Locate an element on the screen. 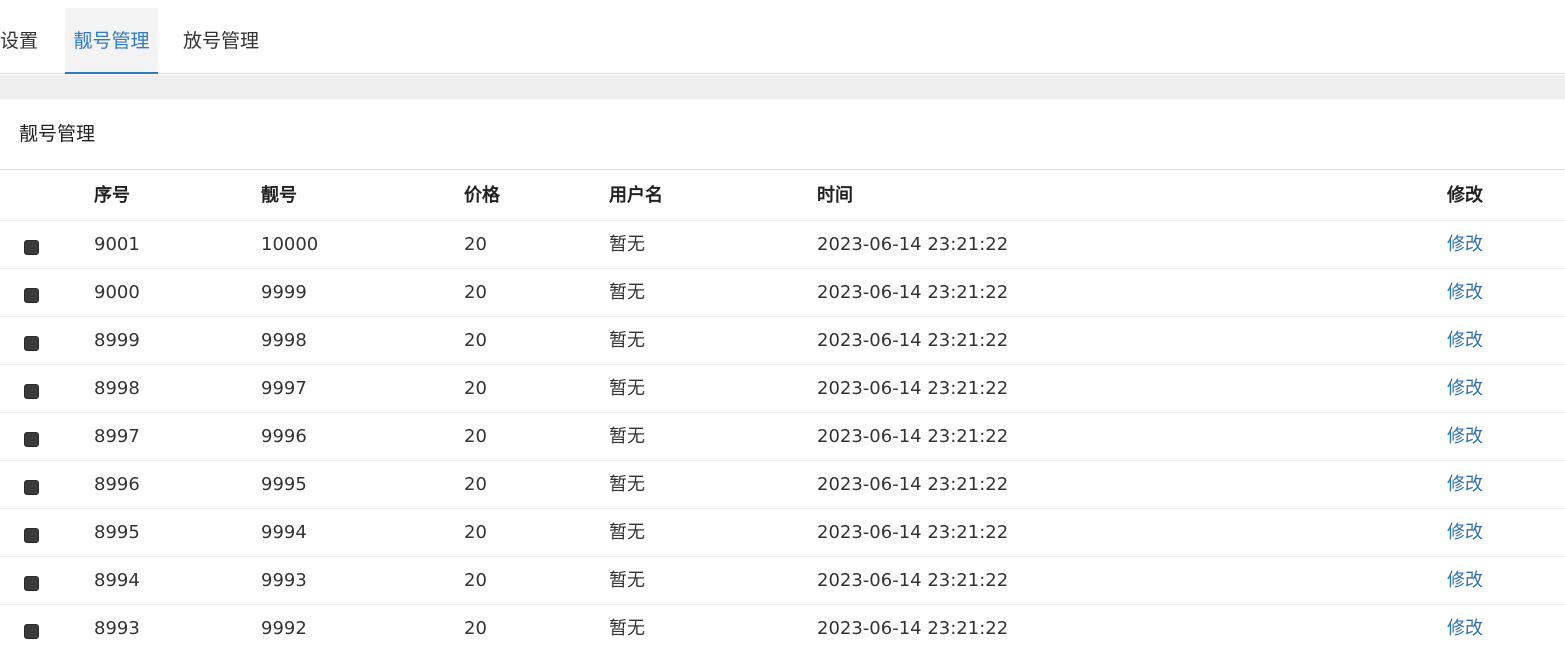 This screenshot has height=648, width=1565. cell-number: 9992 is located at coordinates (284, 628).